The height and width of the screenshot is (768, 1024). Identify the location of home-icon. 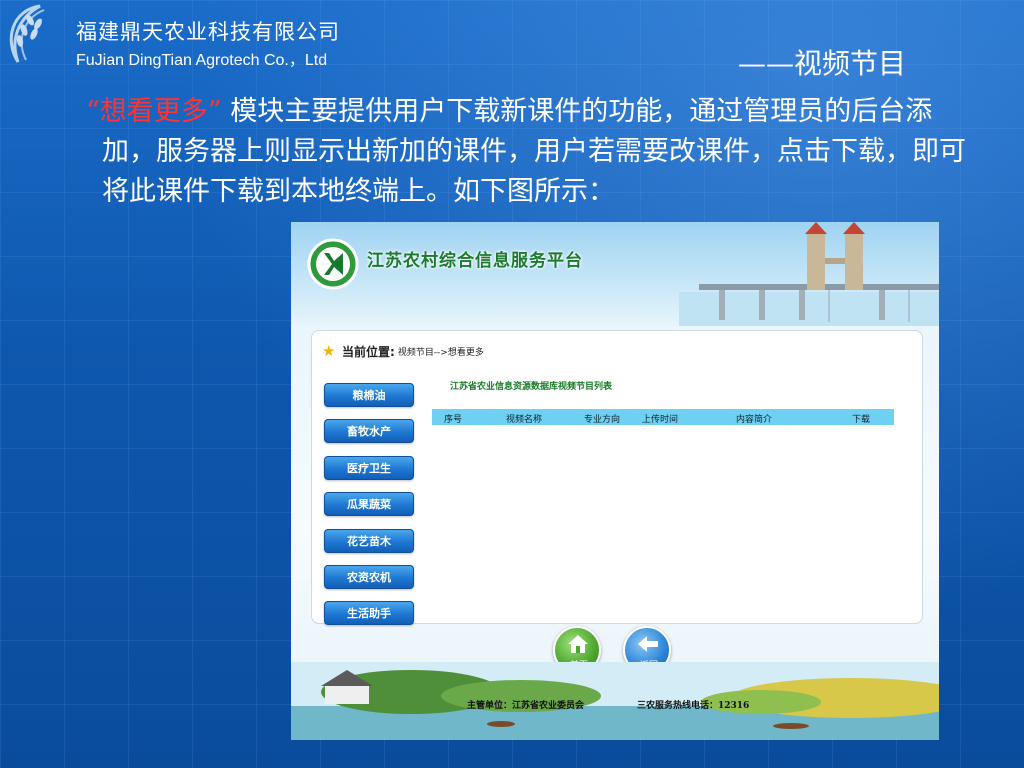
(578, 644).